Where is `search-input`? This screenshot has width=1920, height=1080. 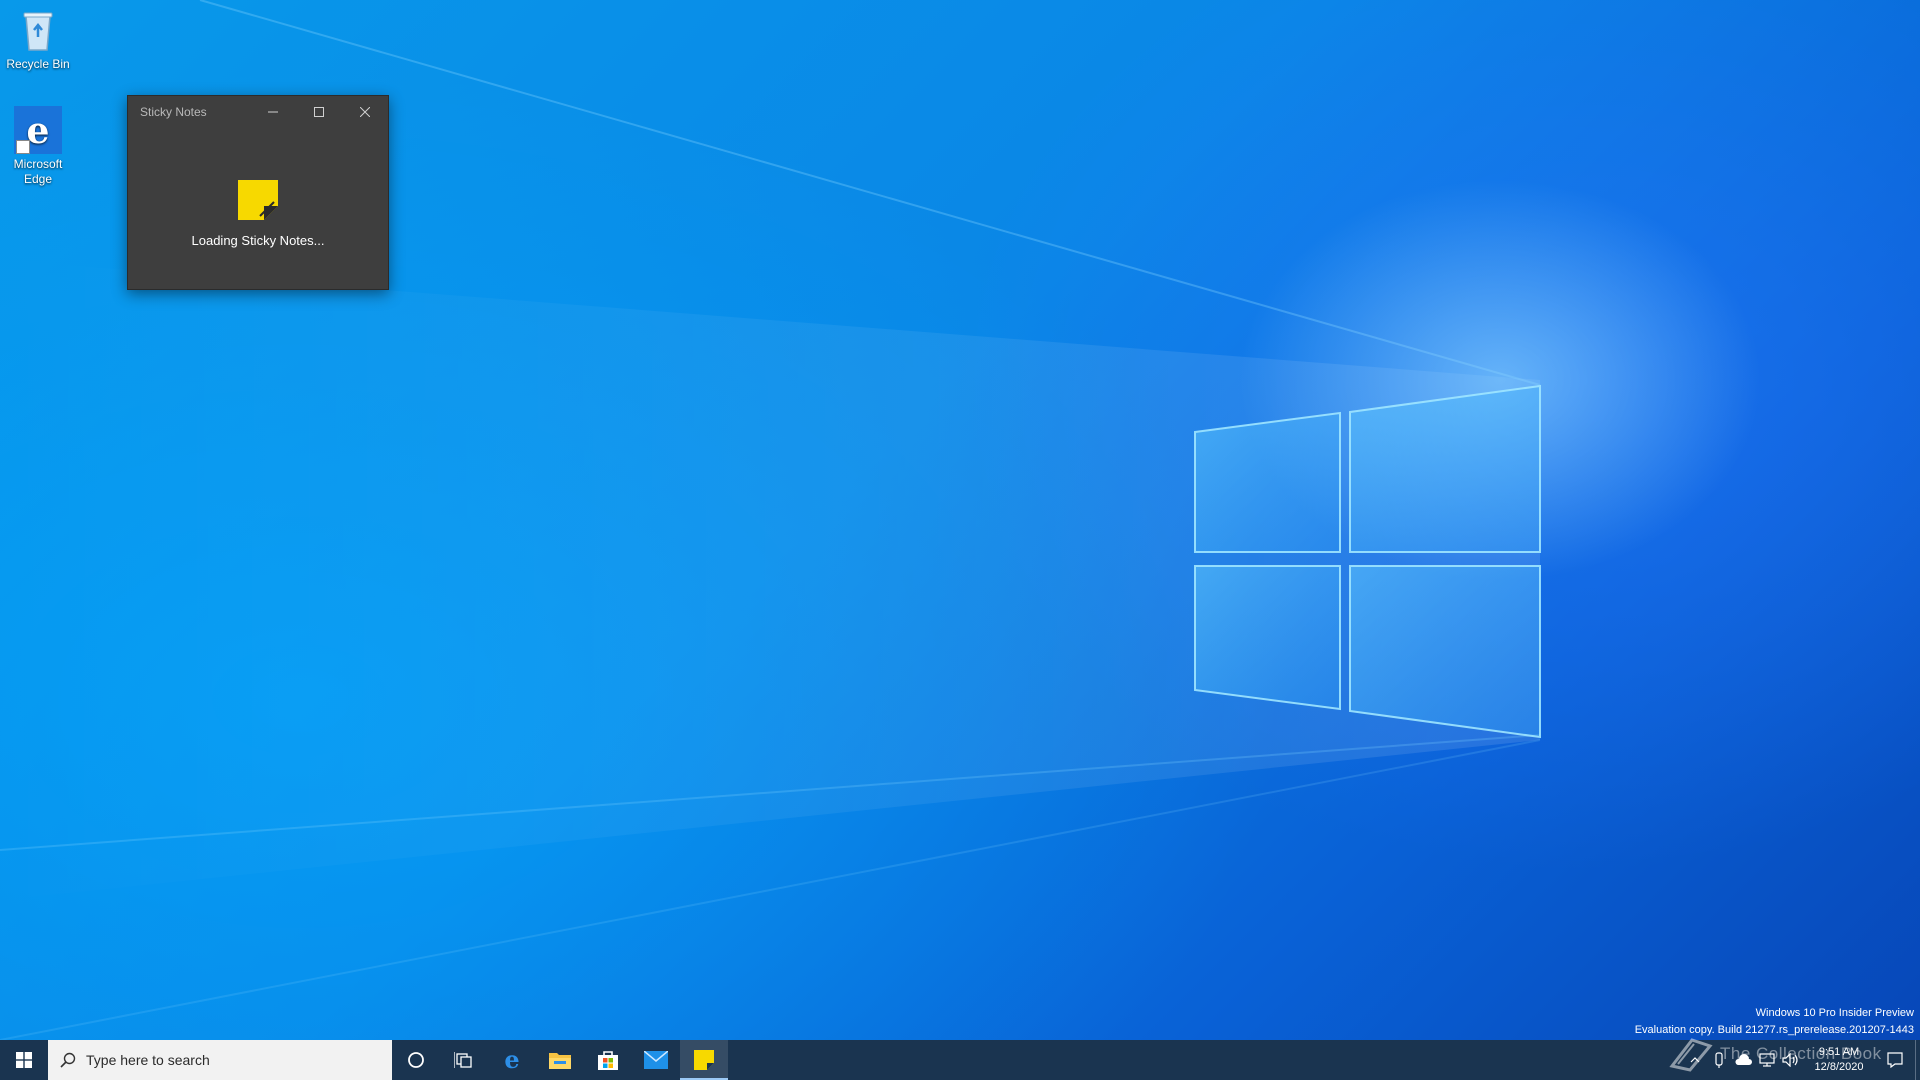
search-input is located at coordinates (226, 1060).